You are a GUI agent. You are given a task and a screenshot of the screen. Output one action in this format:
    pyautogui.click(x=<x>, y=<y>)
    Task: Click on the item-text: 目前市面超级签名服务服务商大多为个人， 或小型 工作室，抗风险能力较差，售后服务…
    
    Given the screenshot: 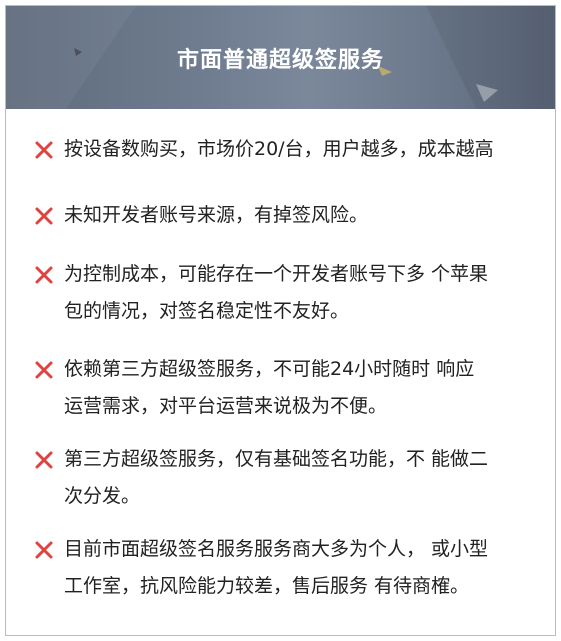 What is the action you would take?
    pyautogui.click(x=299, y=568)
    